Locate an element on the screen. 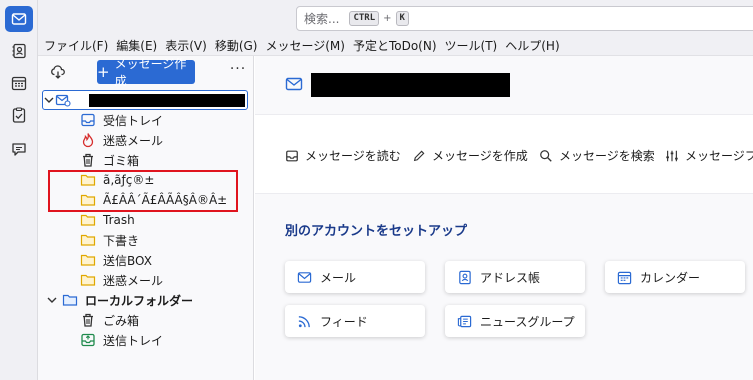 The height and width of the screenshot is (380, 753). menu-help: ヘルプ(H) is located at coordinates (532, 45).